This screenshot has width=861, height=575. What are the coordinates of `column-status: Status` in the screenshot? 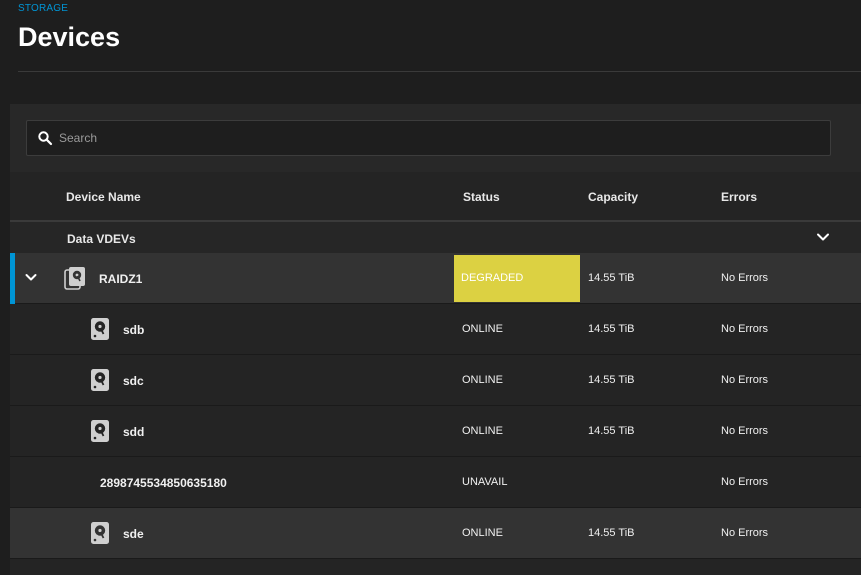 It's located at (481, 197).